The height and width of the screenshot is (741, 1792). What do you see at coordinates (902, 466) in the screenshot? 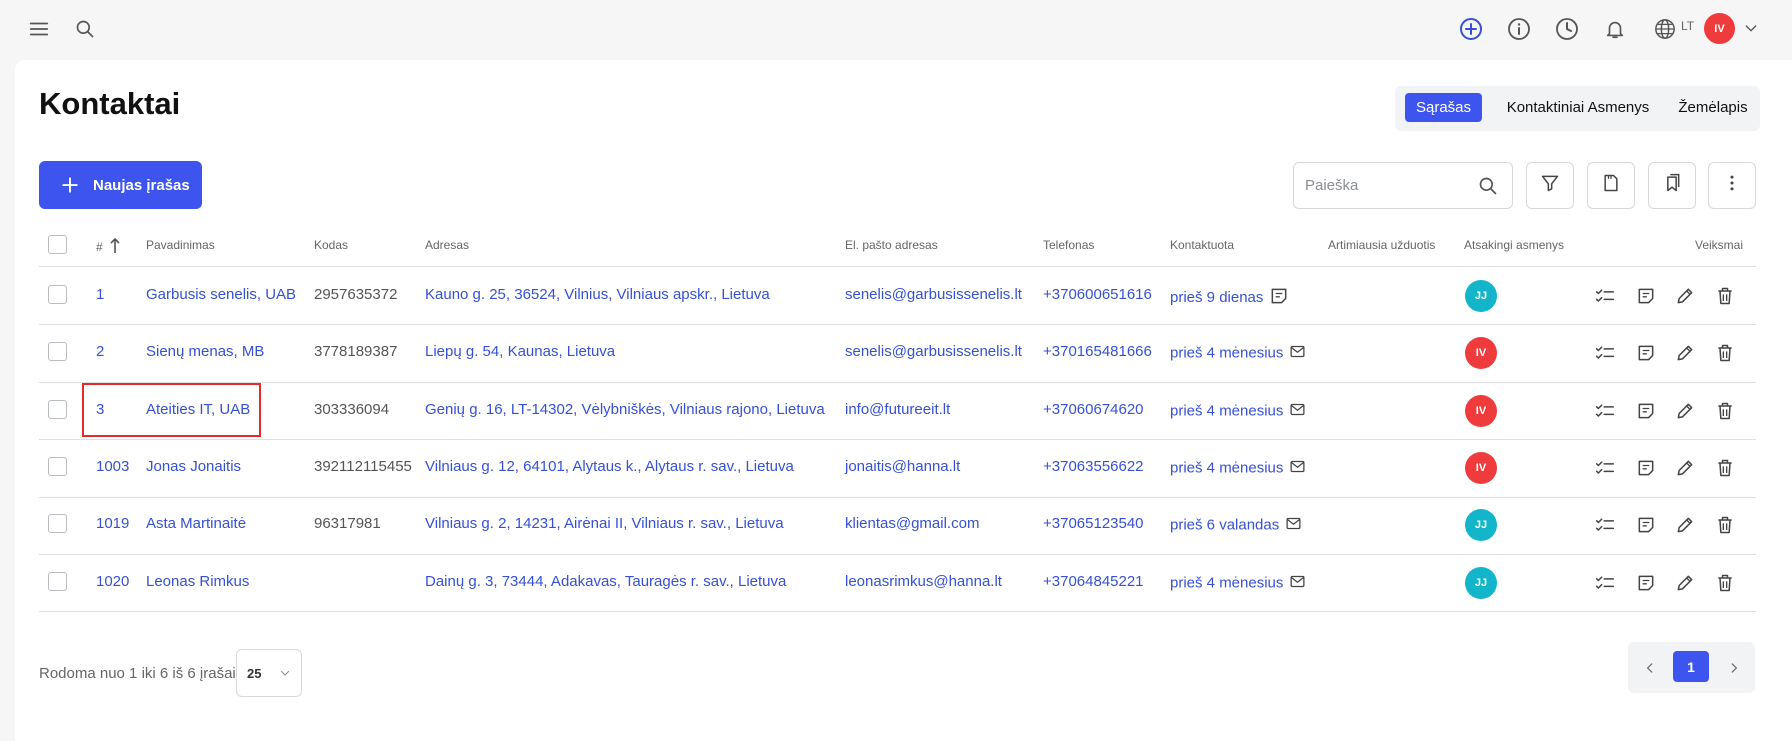
I see `row-email: jonaitis@hanna.lt` at bounding box center [902, 466].